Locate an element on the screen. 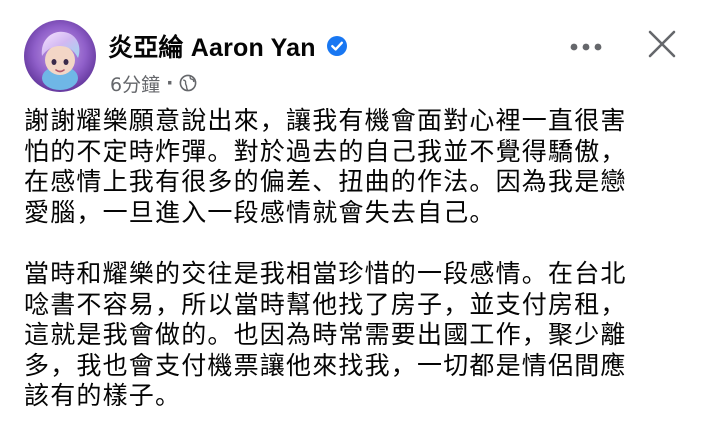 This screenshot has height=446, width=706. more-options-button is located at coordinates (586, 46).